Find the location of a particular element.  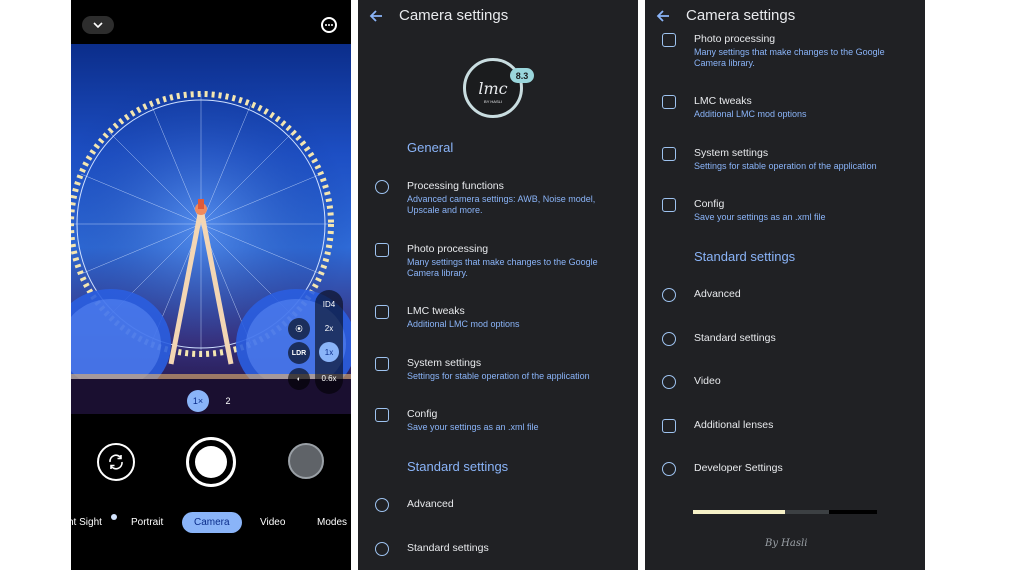

section-header-general: General is located at coordinates (430, 147).